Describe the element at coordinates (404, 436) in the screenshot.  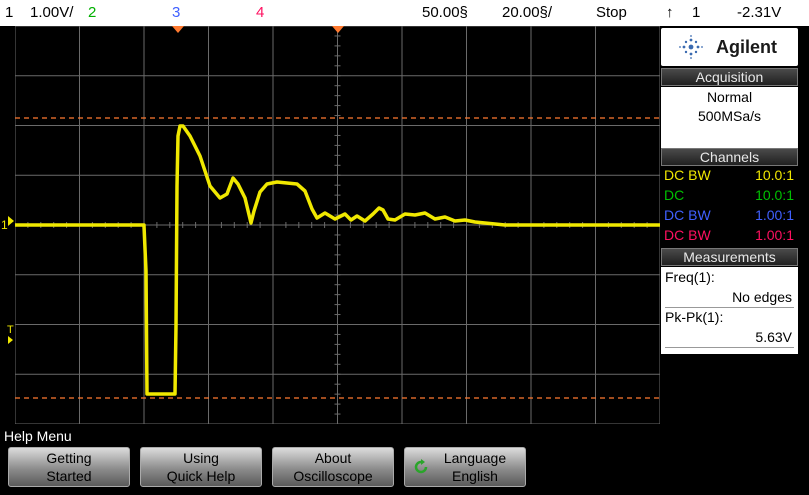
I see `softkey-menu-title: Help Menu` at that location.